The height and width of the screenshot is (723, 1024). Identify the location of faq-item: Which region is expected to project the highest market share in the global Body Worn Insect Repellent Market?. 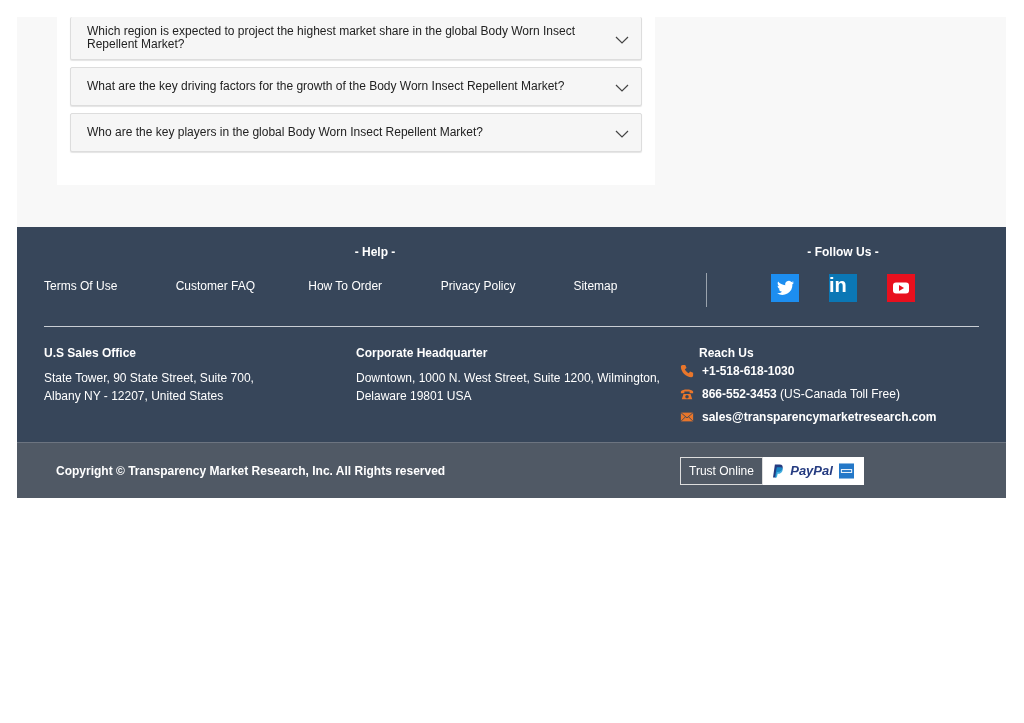
(356, 38).